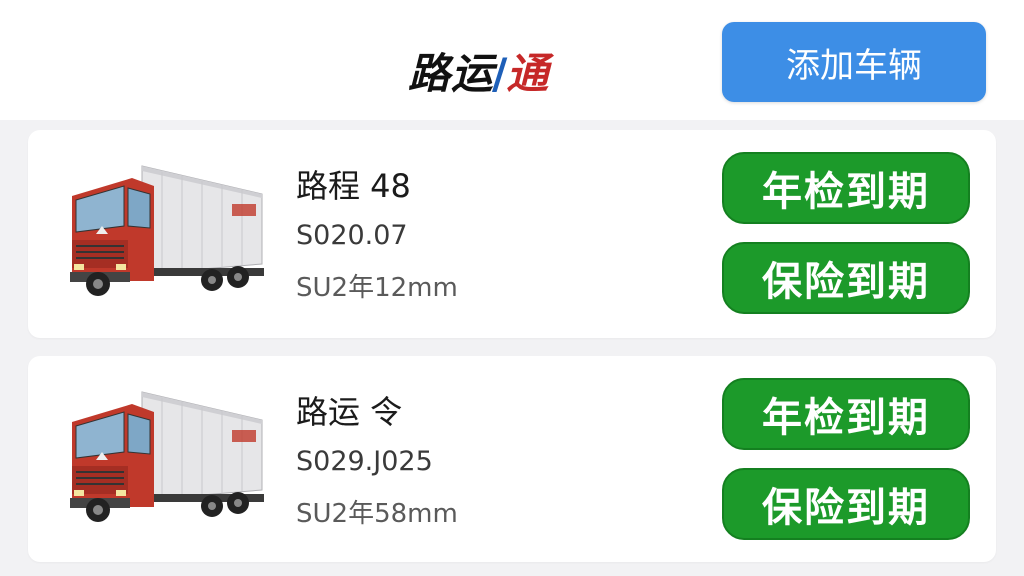  What do you see at coordinates (377, 288) in the screenshot?
I see `vehicle-detail: SU2年12mm` at bounding box center [377, 288].